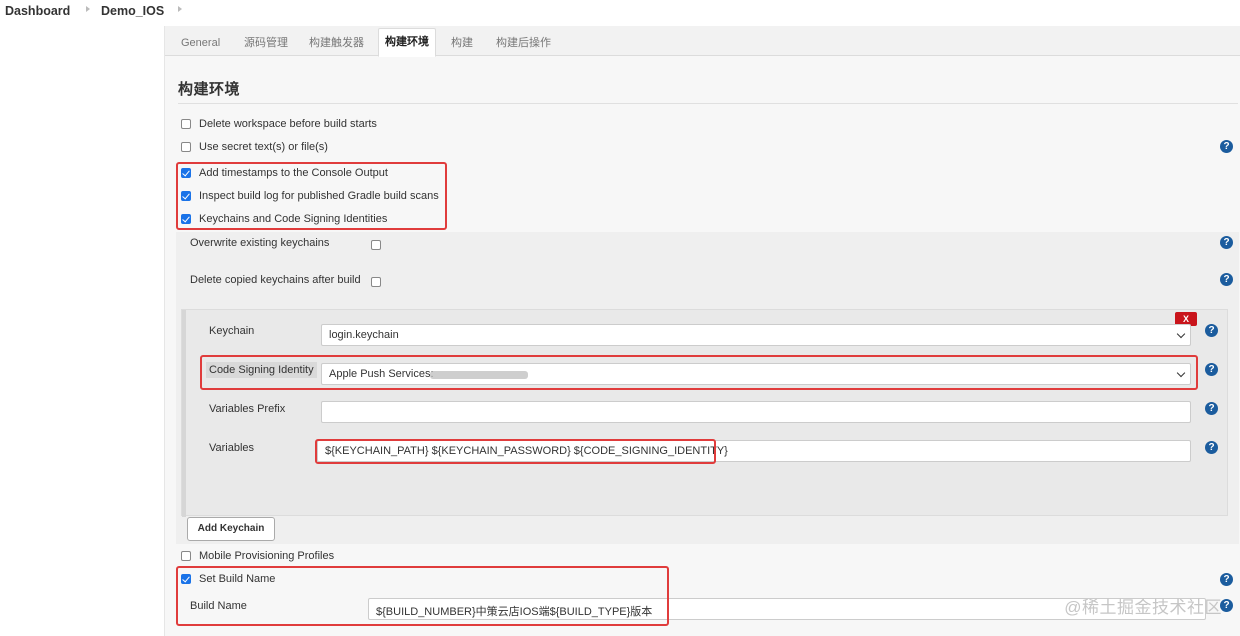  Describe the element at coordinates (180, 9) in the screenshot. I see `breadcrumb-menu-icon` at that location.